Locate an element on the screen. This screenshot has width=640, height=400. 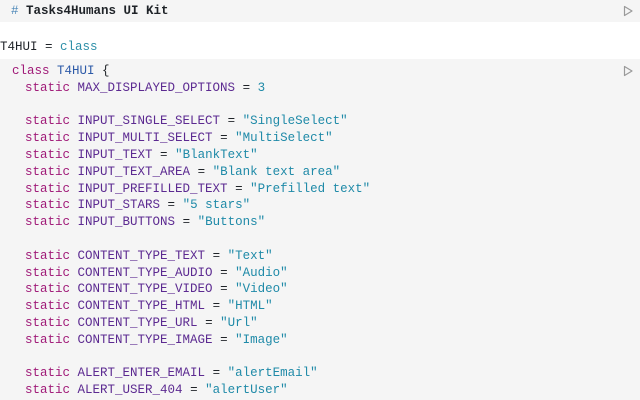
field-value: "Buttons" is located at coordinates (231, 222).